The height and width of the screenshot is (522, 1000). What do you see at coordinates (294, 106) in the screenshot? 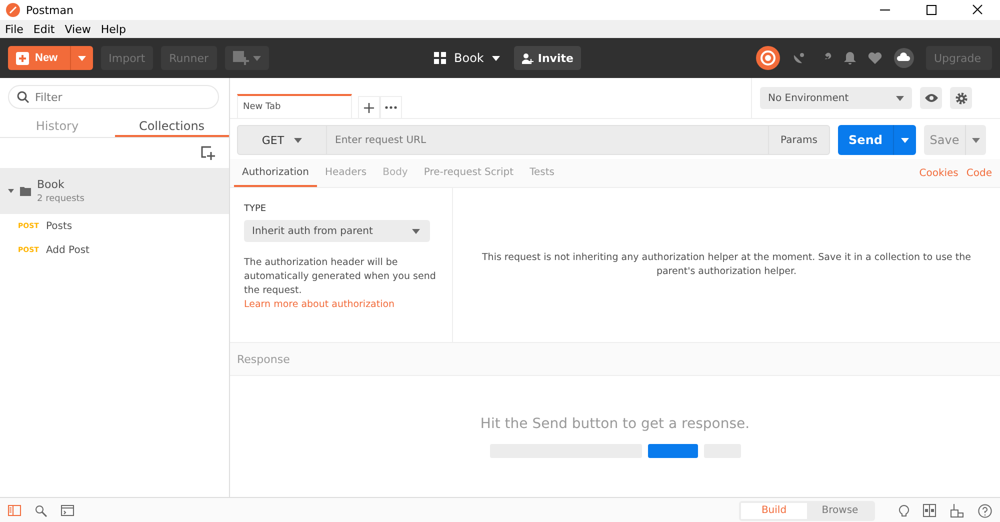
I see `request-tab: New Tab` at bounding box center [294, 106].